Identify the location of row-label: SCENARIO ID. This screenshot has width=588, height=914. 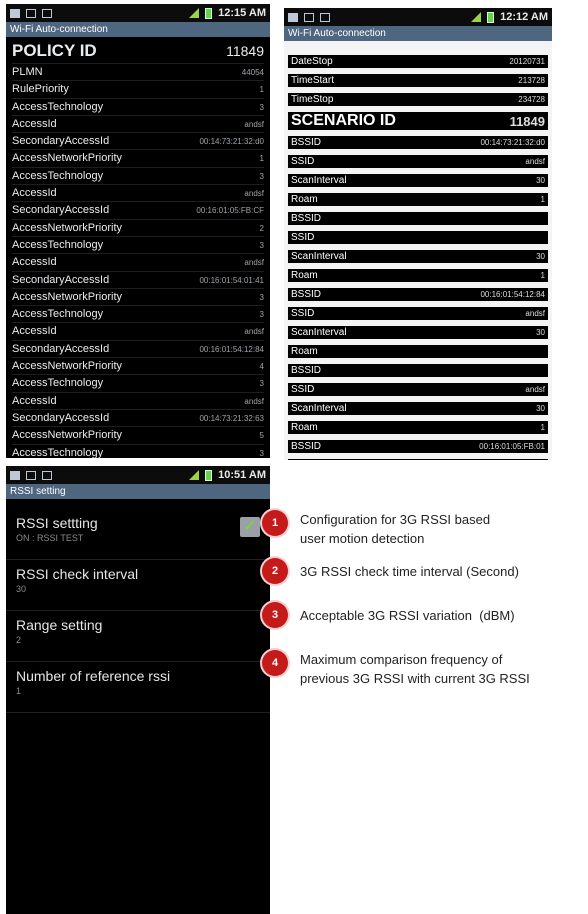
(343, 120).